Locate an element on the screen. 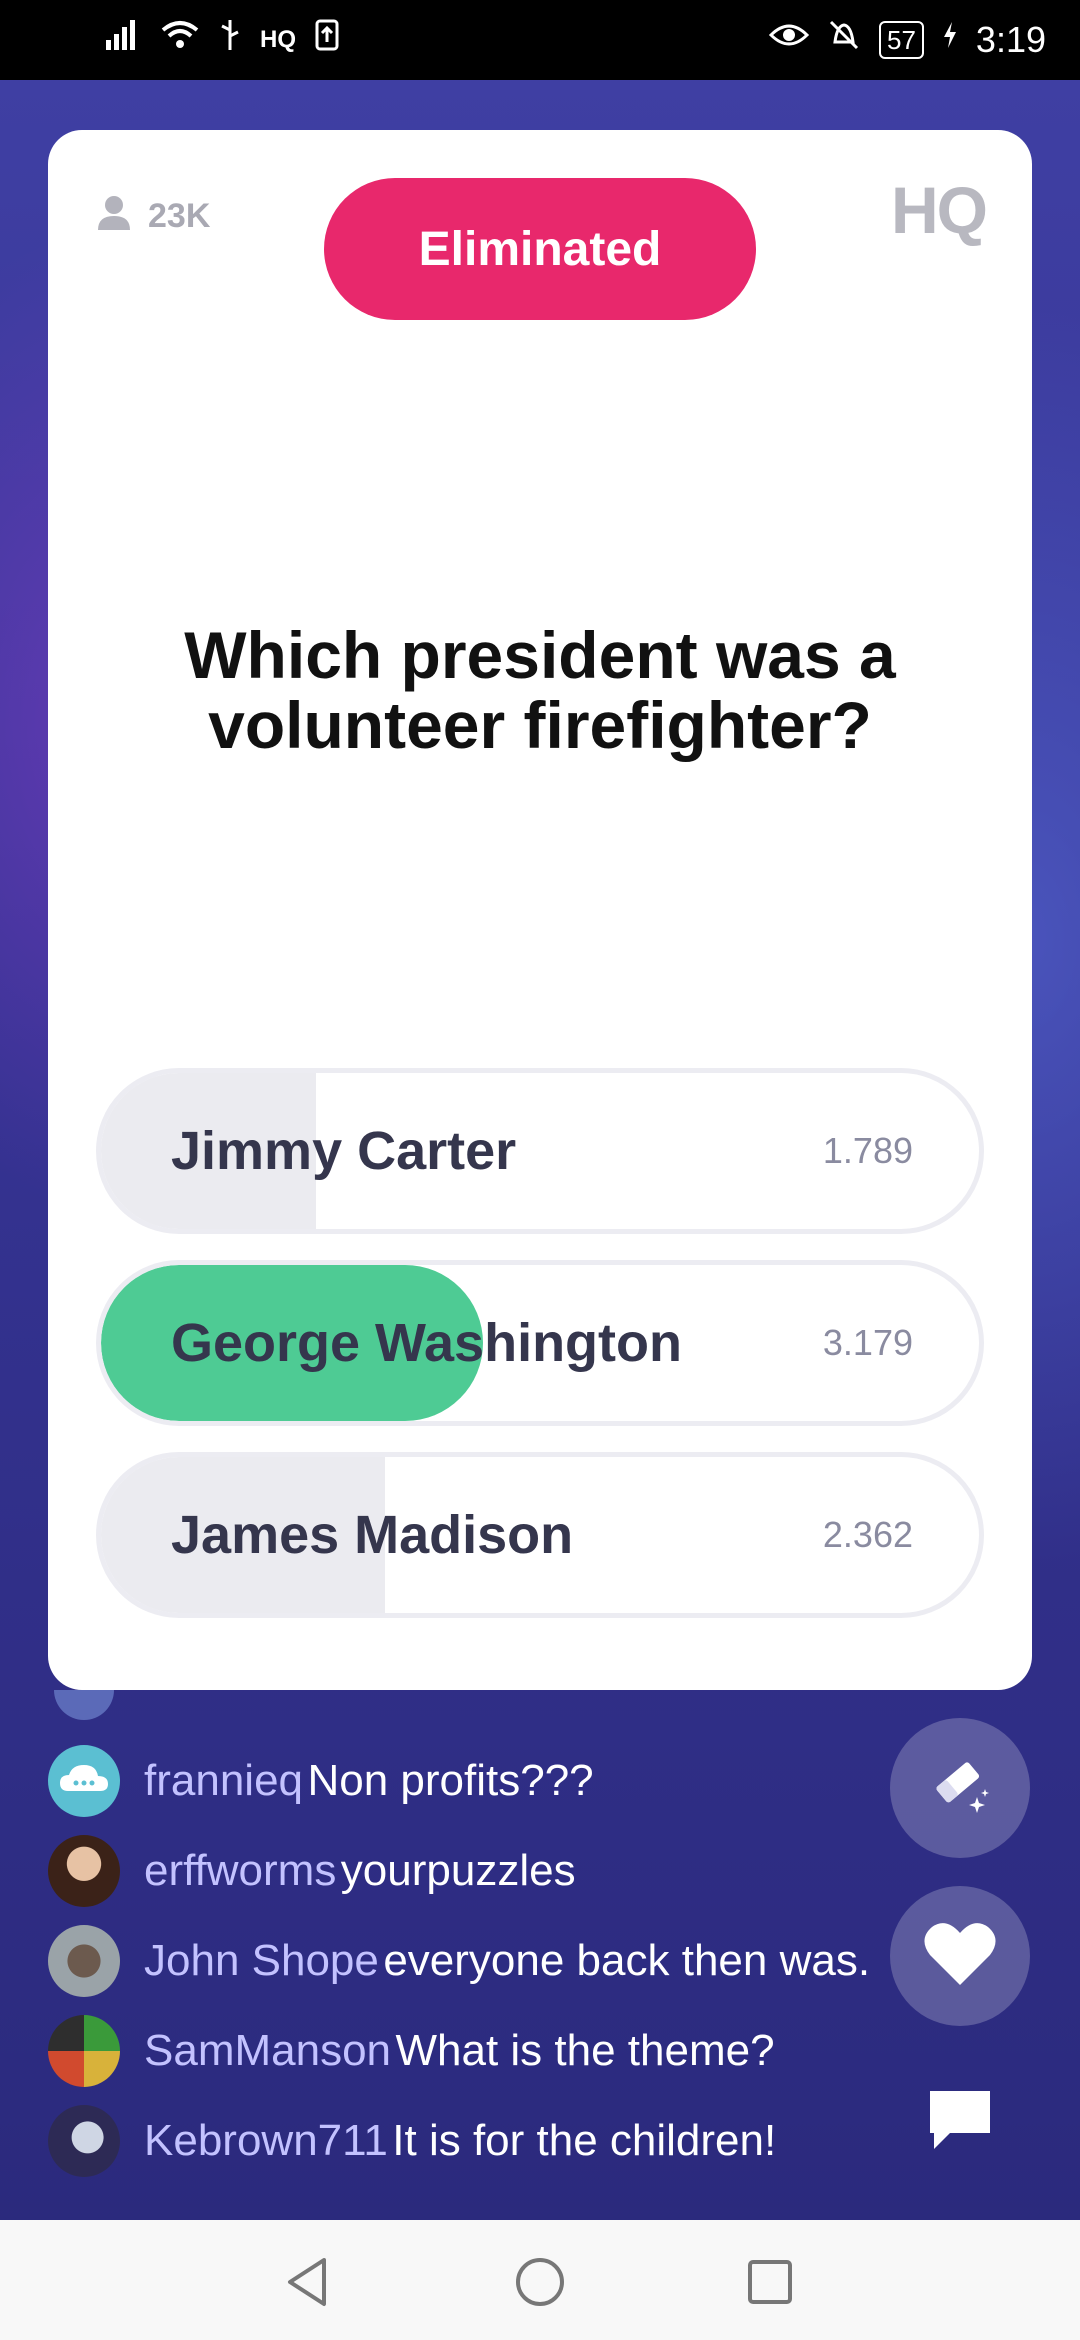  eye-icon is located at coordinates (789, 39).